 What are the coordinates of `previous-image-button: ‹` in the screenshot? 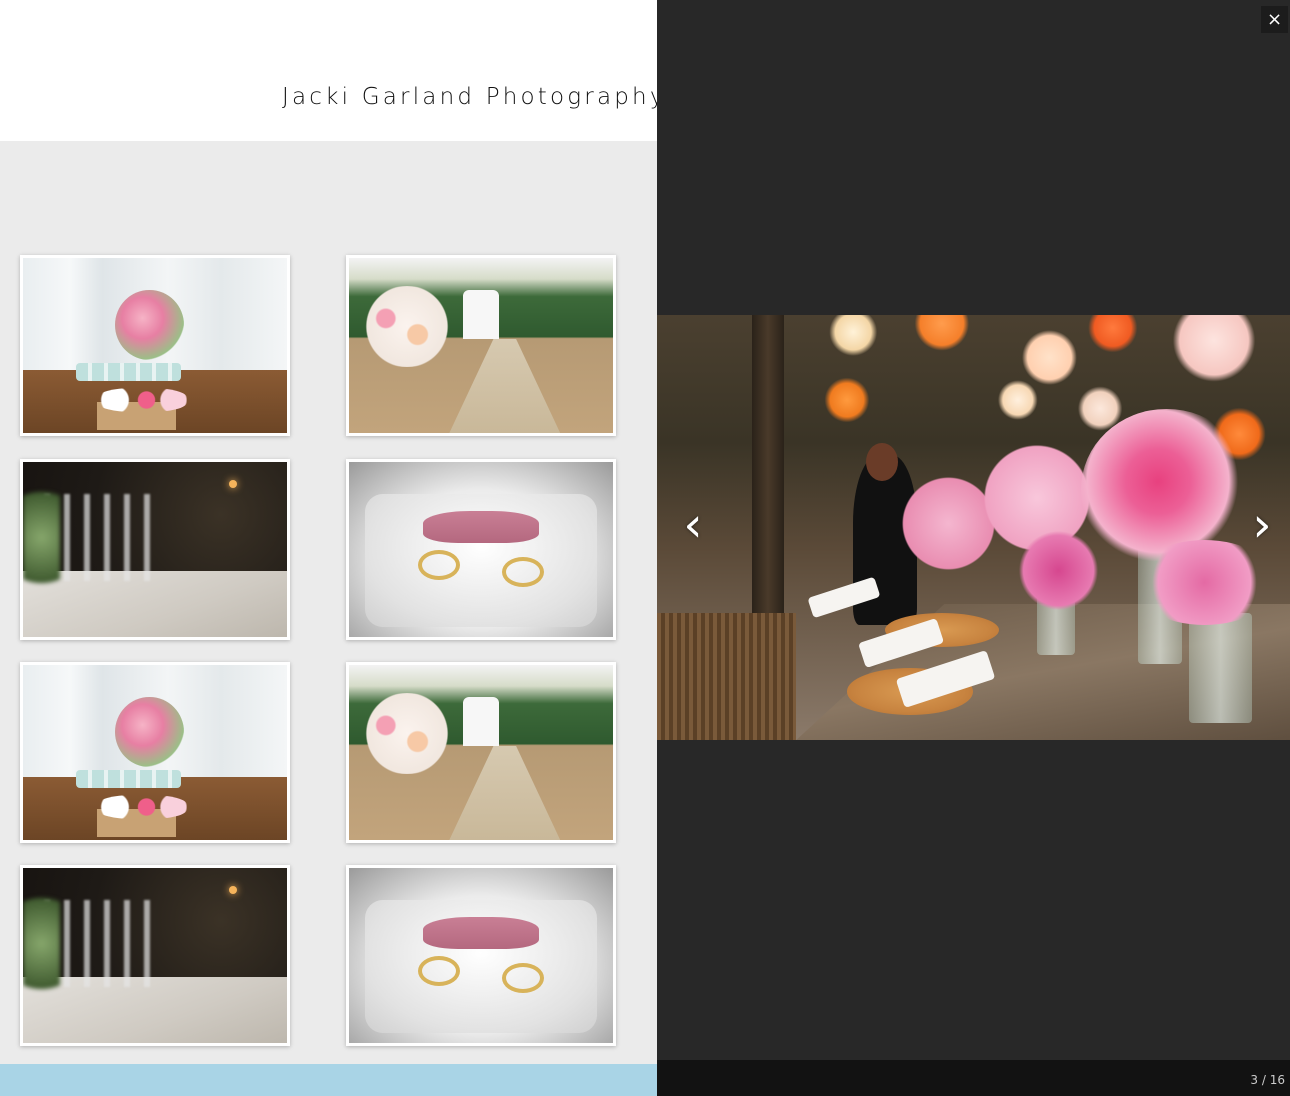 It's located at (693, 525).